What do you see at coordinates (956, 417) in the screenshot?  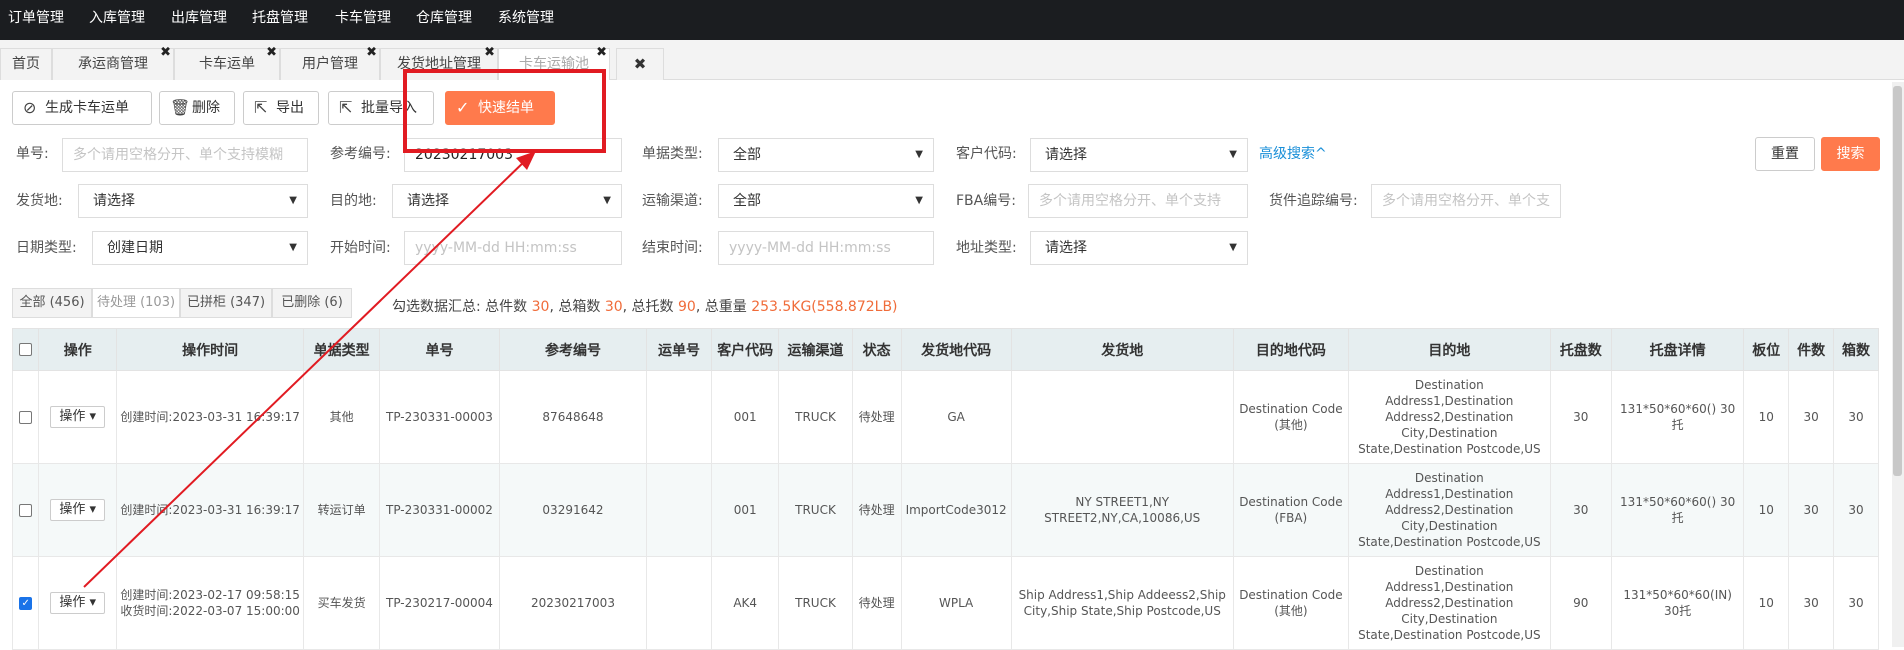 I see `cell-origin-code: GA` at bounding box center [956, 417].